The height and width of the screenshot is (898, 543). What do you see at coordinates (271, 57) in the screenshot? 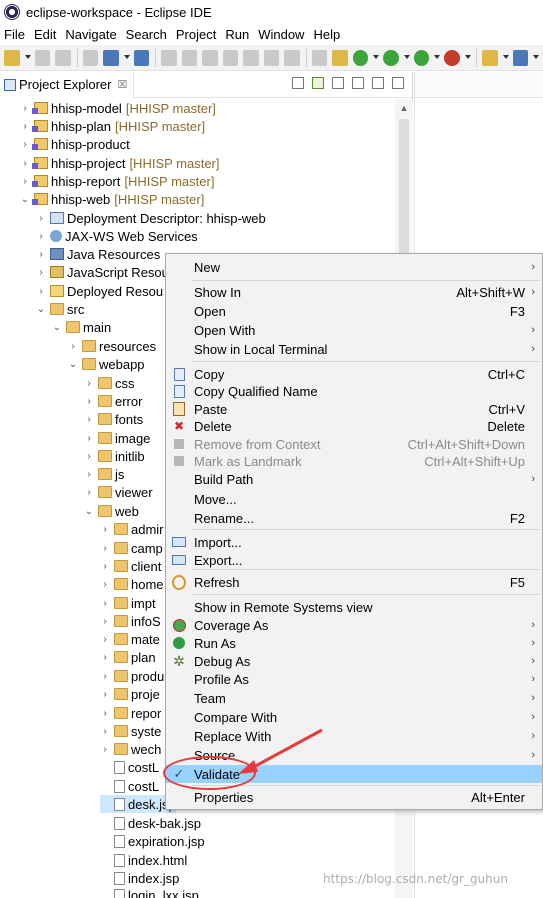
I see `step-over-icon` at bounding box center [271, 57].